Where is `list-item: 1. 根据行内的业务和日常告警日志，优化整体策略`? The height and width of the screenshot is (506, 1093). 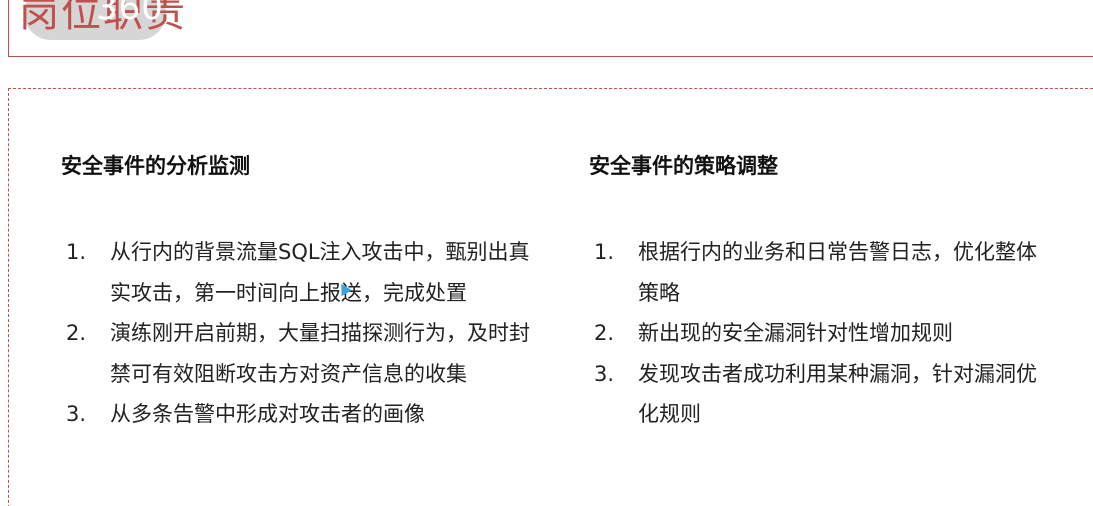 list-item: 1. 根据行内的业务和日常告警日志，优化整体策略 is located at coordinates (818, 272).